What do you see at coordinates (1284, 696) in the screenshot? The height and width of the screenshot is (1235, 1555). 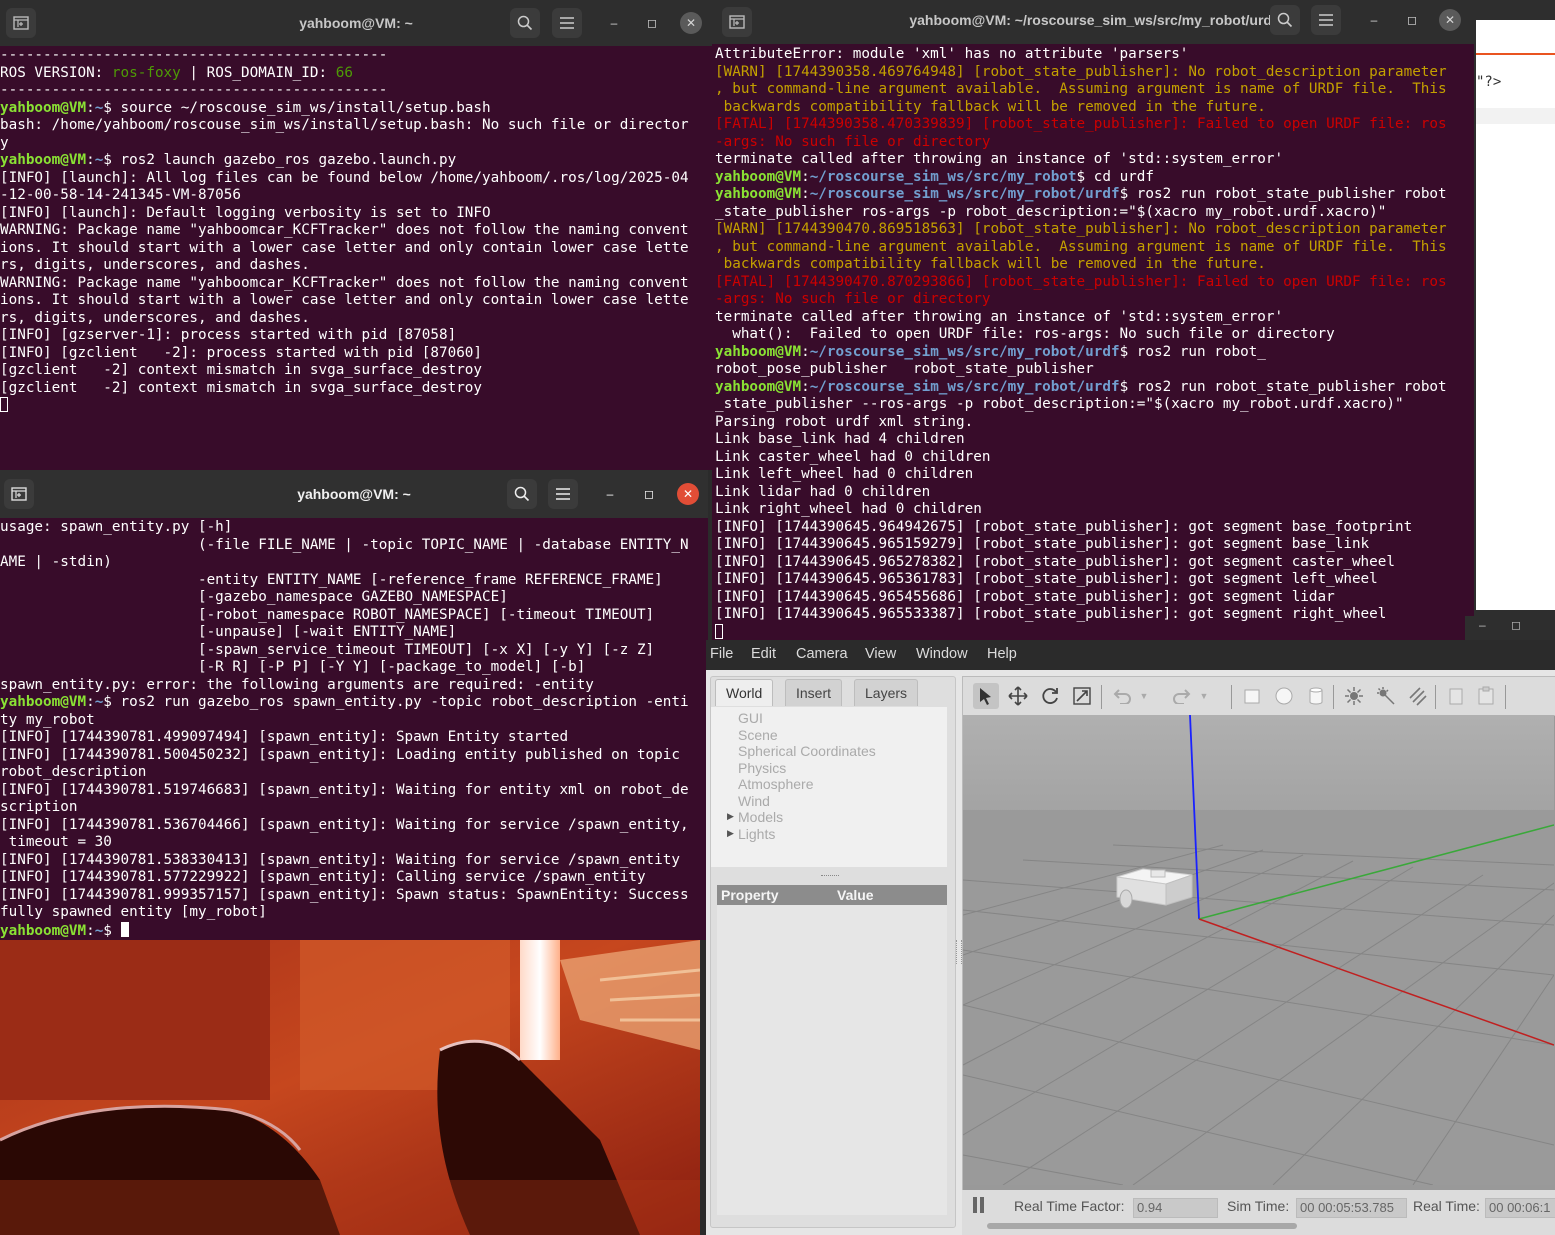 I see `sphere-shape-icon` at bounding box center [1284, 696].